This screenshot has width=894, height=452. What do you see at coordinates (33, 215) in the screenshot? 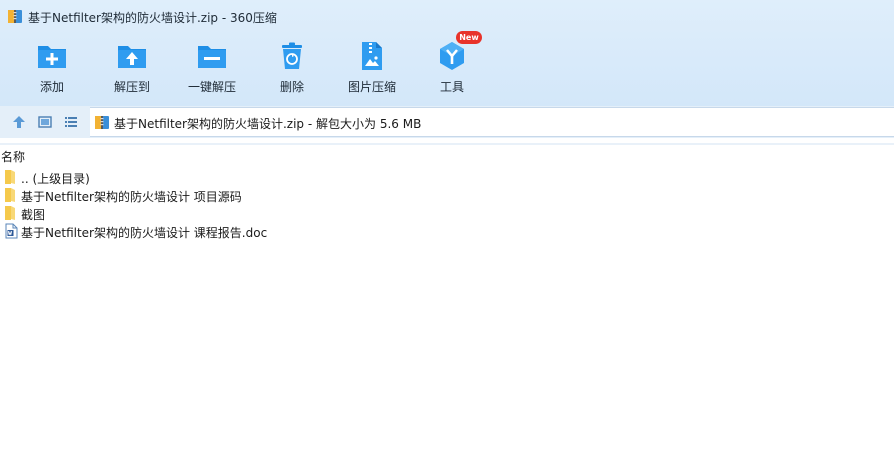
I see `list-item-label: 截图` at bounding box center [33, 215].